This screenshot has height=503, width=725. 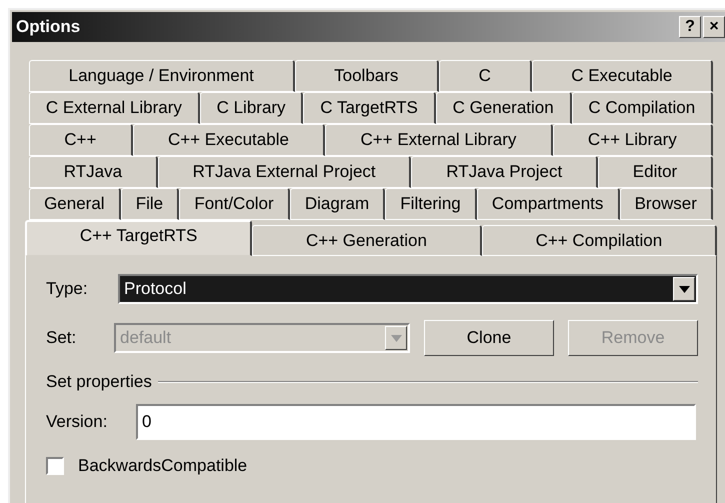 What do you see at coordinates (62, 338) in the screenshot?
I see `field-label: Set:` at bounding box center [62, 338].